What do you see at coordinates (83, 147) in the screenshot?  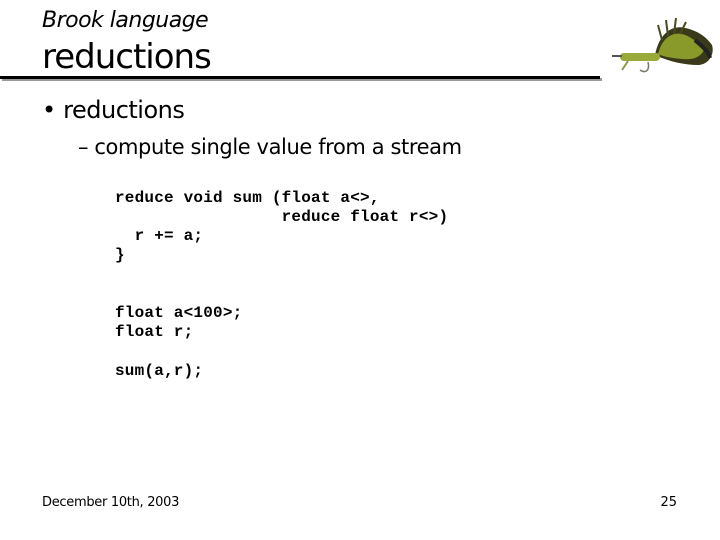 I see `subbullet-marker: –` at bounding box center [83, 147].